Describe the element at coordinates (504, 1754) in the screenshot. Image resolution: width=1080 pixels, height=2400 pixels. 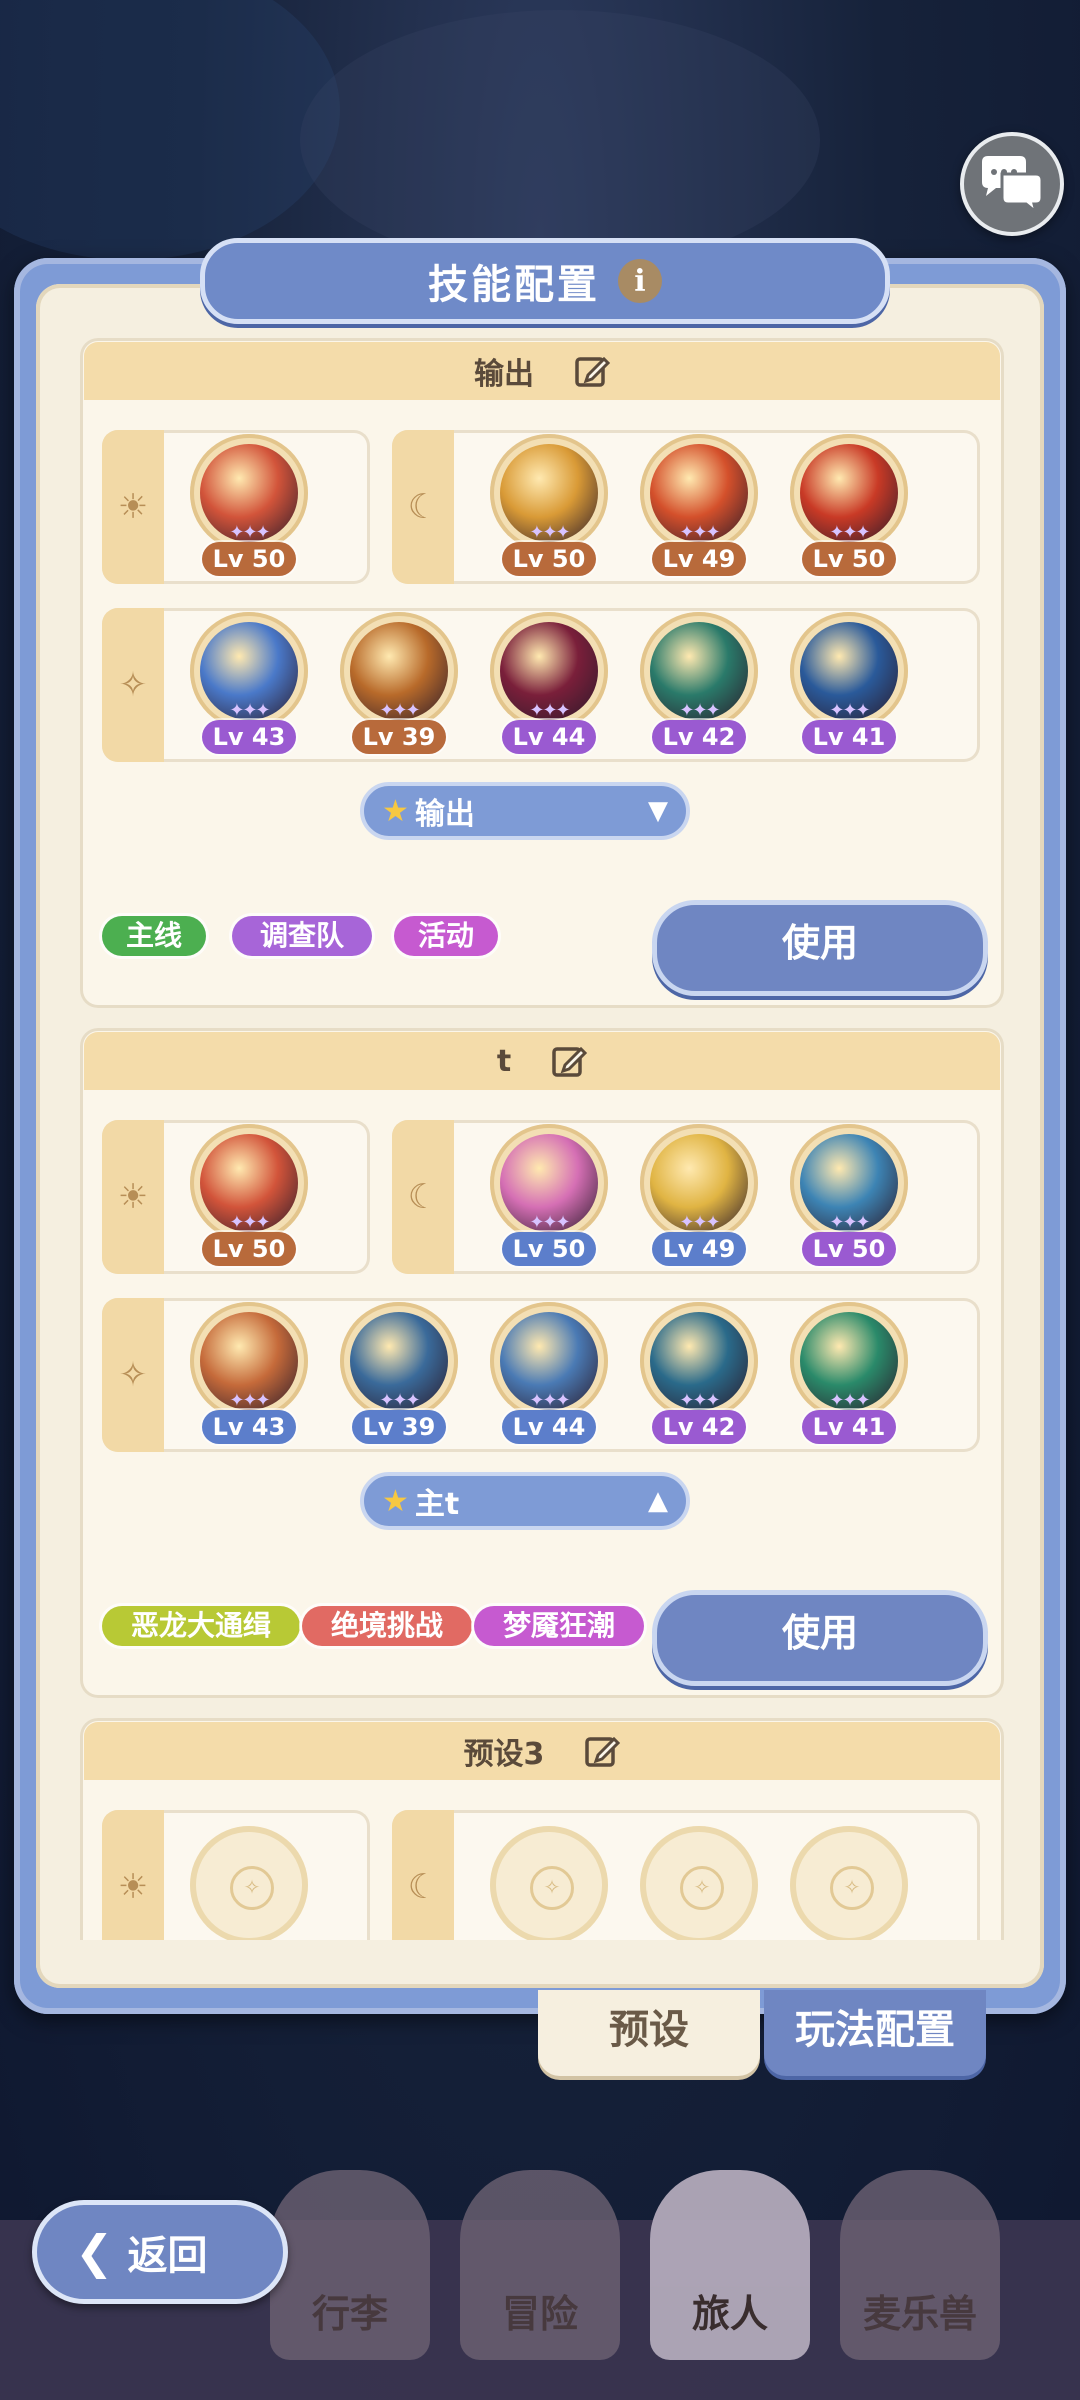
I see `preset-name: 预设3` at that location.